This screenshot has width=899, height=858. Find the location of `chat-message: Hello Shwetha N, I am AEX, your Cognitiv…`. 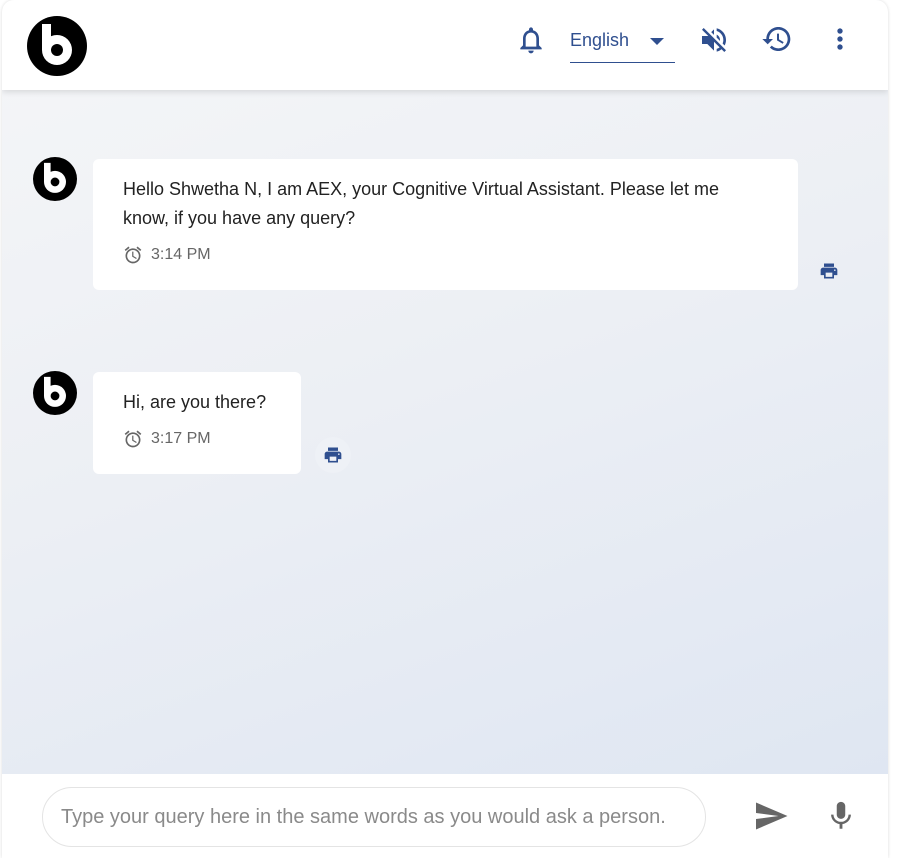

chat-message: Hello Shwetha N, I am AEX, your Cognitiv… is located at coordinates (445, 224).